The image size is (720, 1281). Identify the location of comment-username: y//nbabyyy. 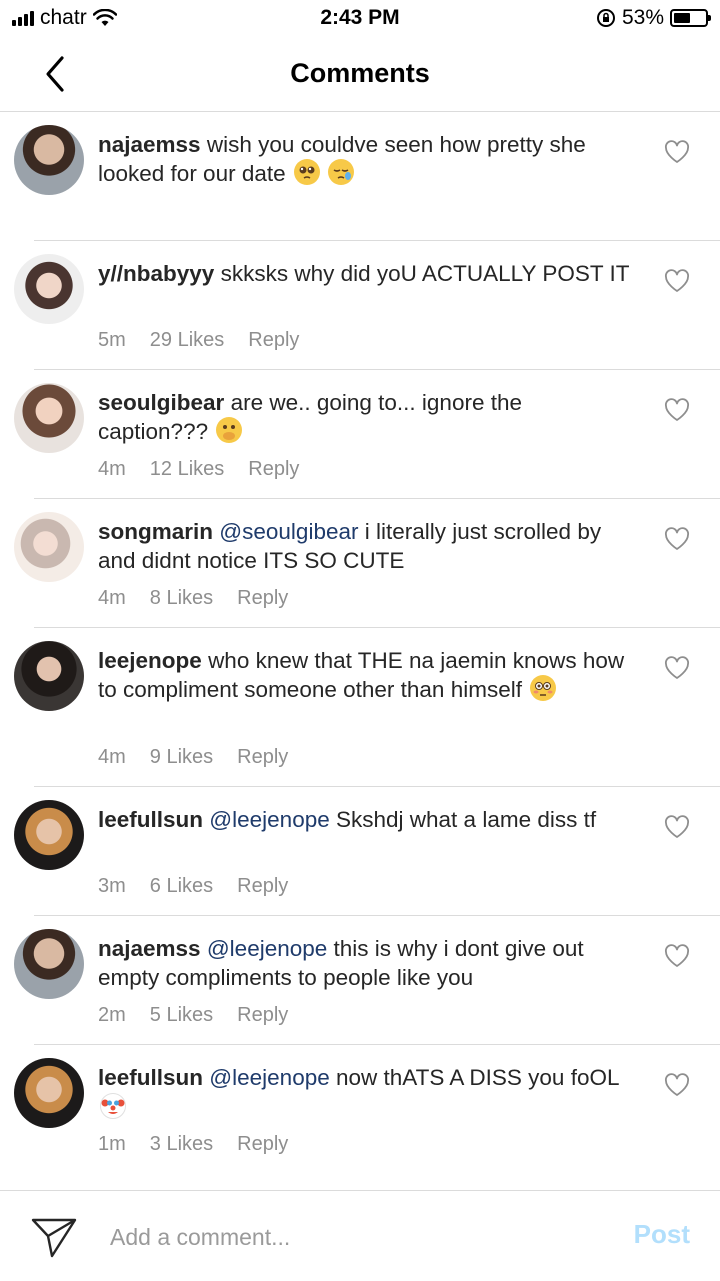
(156, 273).